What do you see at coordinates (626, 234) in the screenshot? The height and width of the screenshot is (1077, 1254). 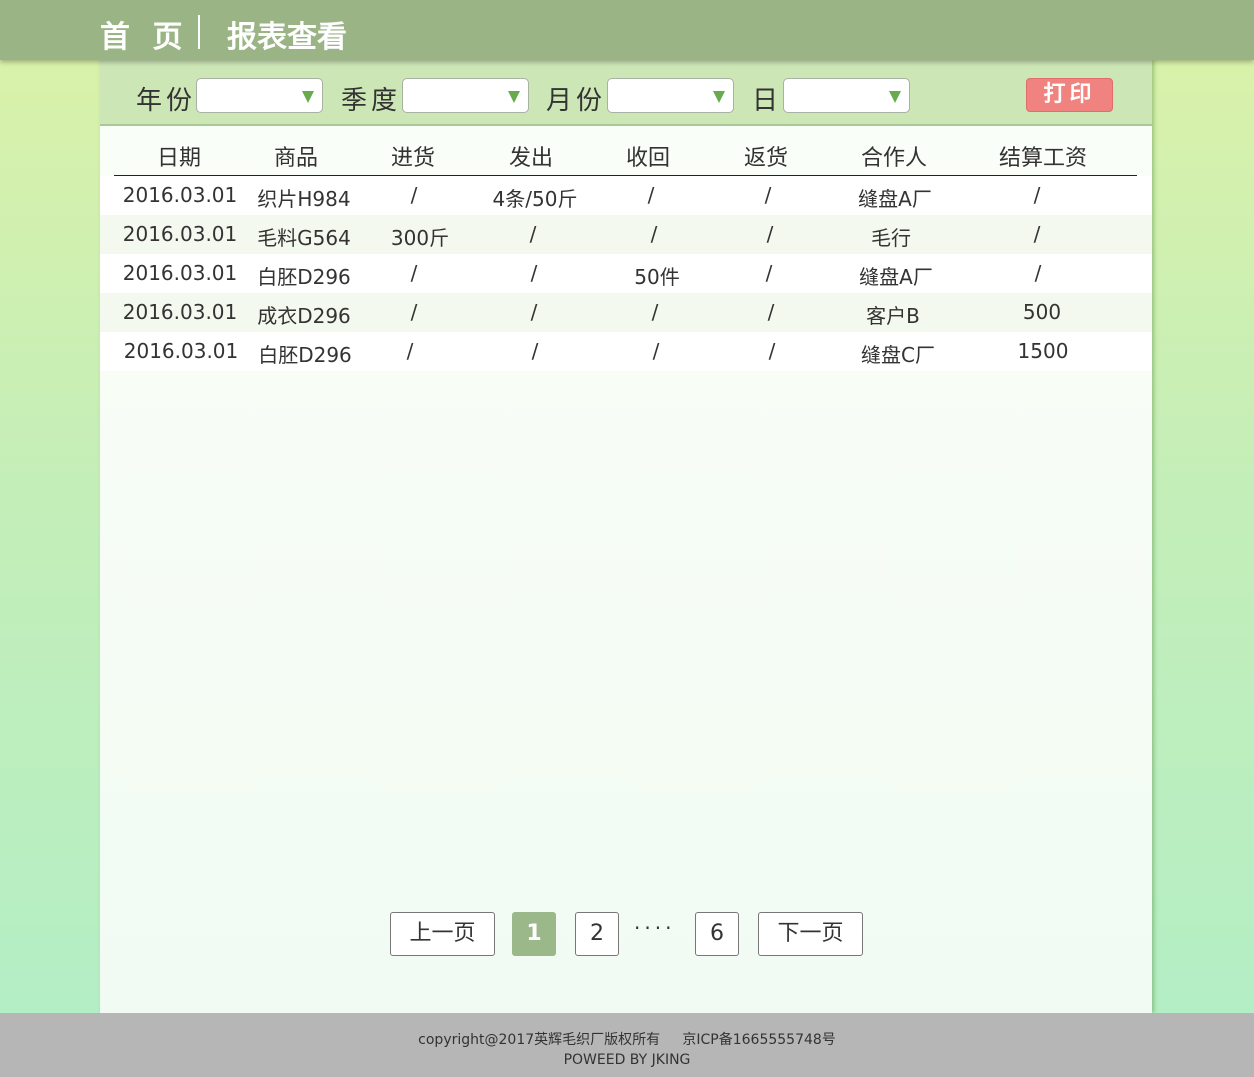 I see `table-row: 2016.03.01 毛料G564 300斤 / / / 毛行 /` at bounding box center [626, 234].